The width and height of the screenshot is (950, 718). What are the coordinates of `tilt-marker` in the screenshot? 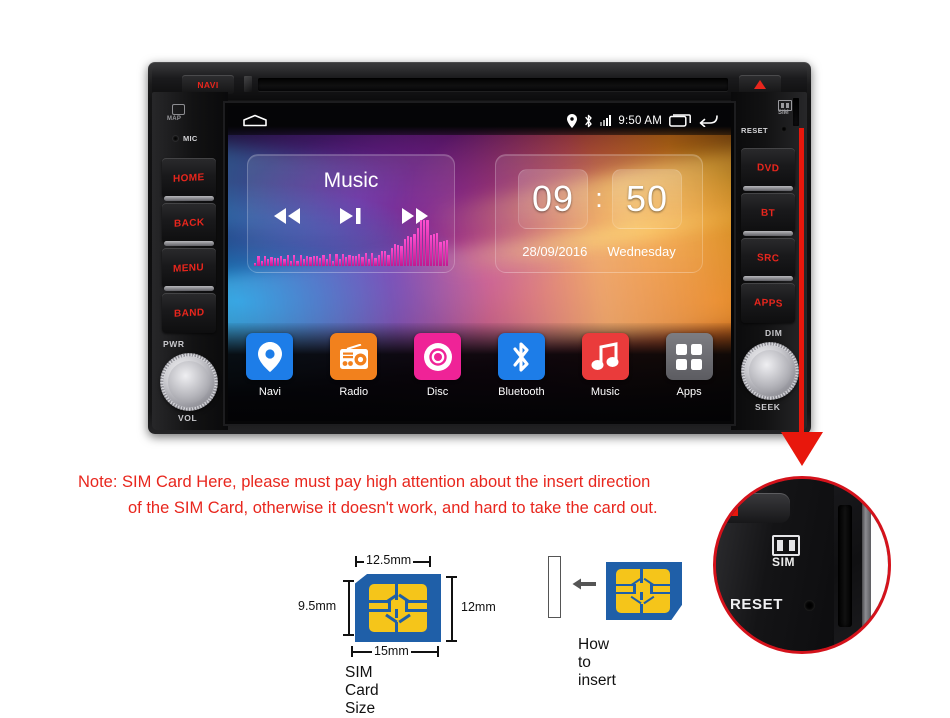 It's located at (248, 84).